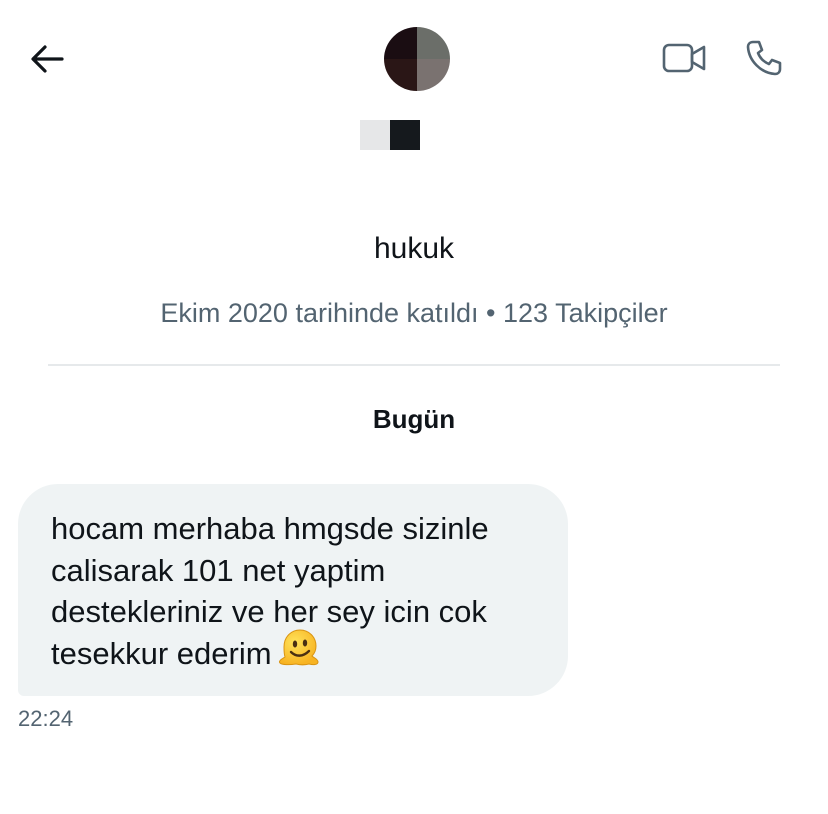 The image size is (828, 814). I want to click on melting-face-icon, so click(298, 652).